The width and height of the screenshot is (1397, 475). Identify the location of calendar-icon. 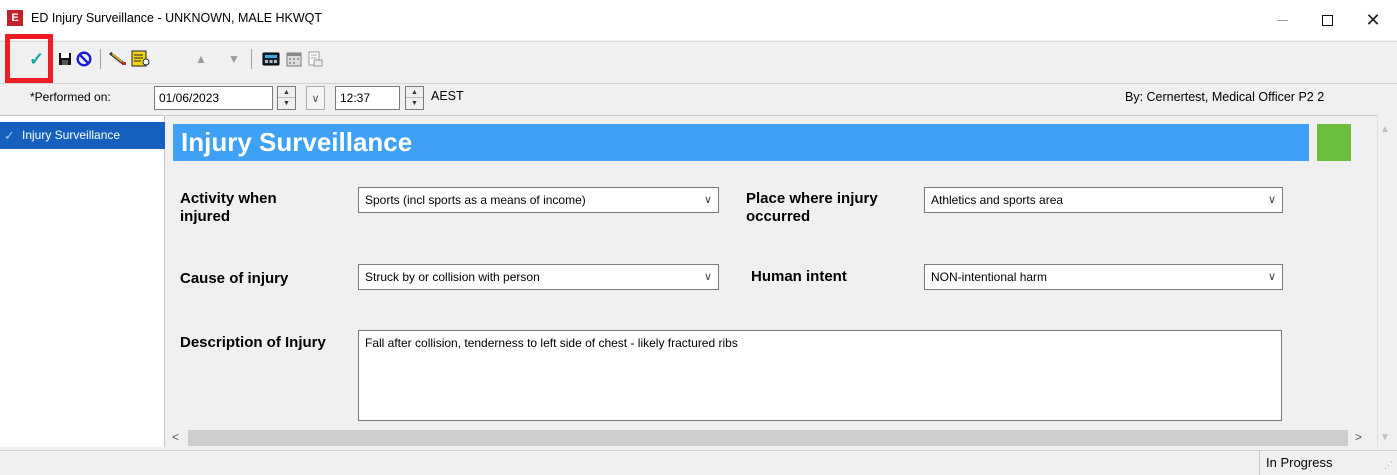
(294, 59).